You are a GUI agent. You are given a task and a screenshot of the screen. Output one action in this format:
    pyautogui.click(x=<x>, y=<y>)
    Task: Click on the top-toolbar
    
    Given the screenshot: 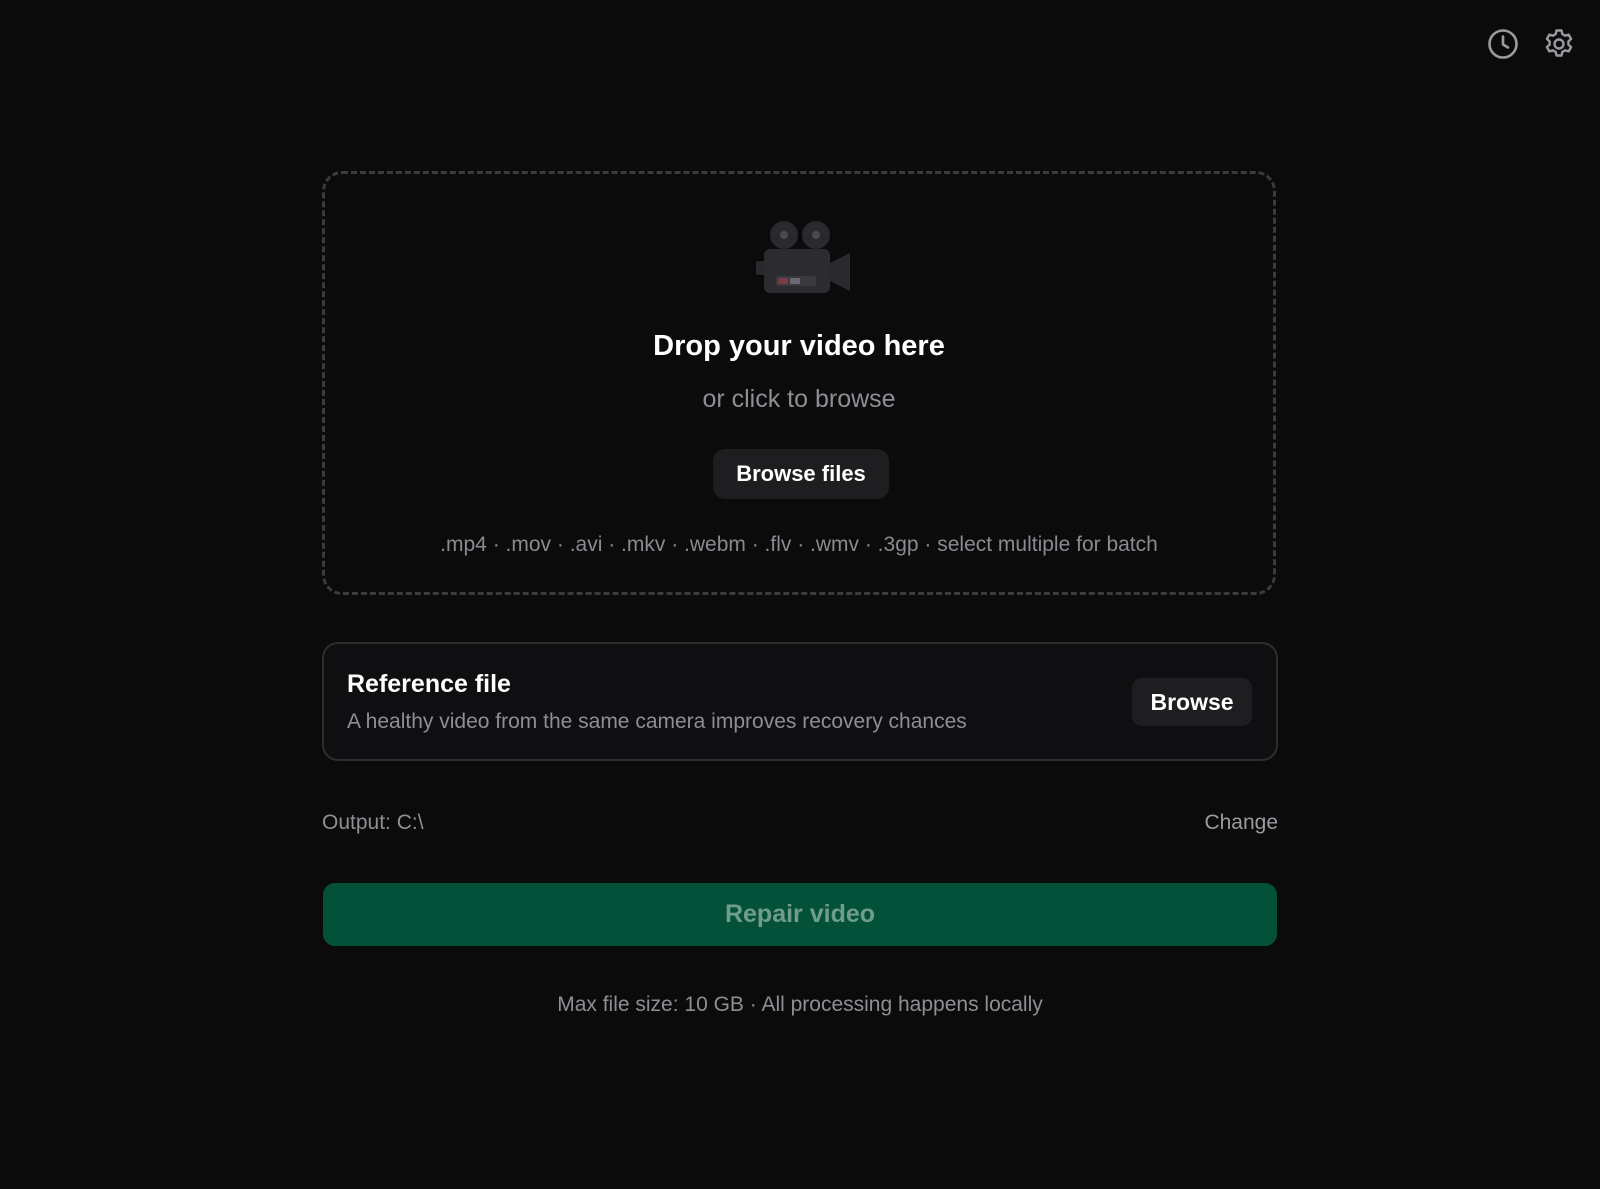 What is the action you would take?
    pyautogui.click(x=1531, y=44)
    